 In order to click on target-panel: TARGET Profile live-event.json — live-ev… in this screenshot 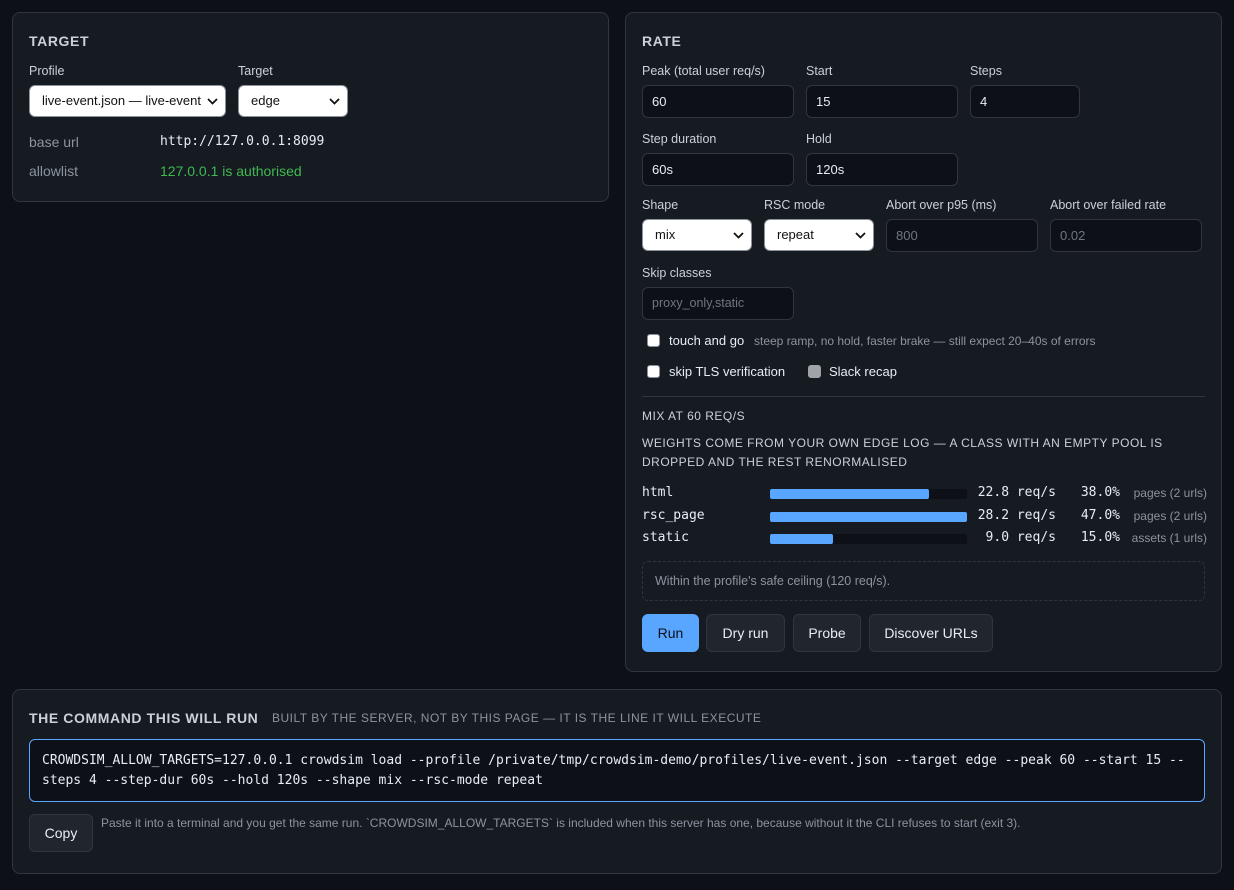, I will do `click(310, 107)`.